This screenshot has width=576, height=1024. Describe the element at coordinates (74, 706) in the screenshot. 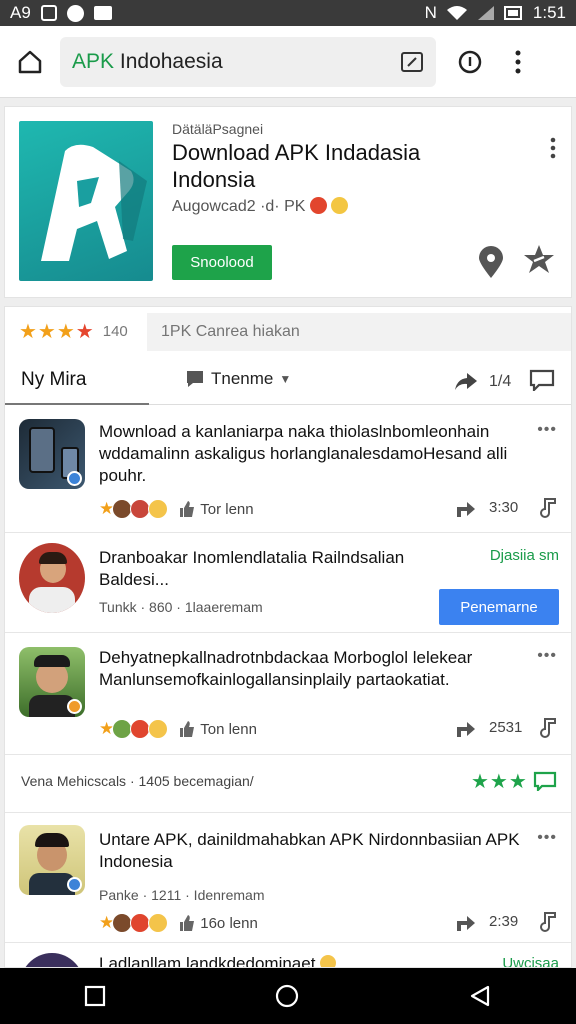

I see `badge-icon` at that location.